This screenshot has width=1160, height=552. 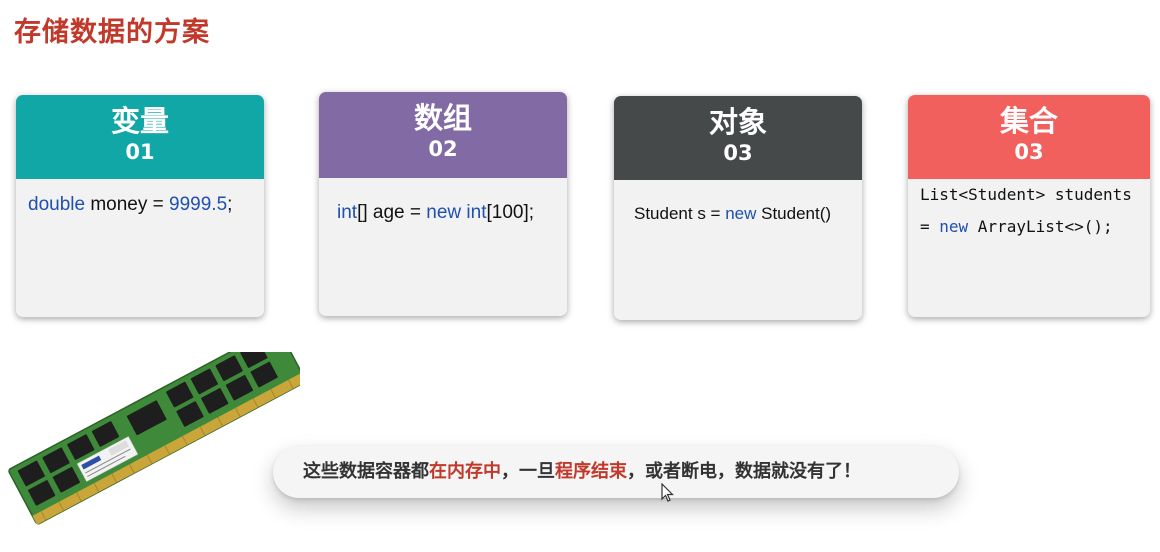 I want to click on code-snippet: double money = 9999.5;, so click(x=140, y=206).